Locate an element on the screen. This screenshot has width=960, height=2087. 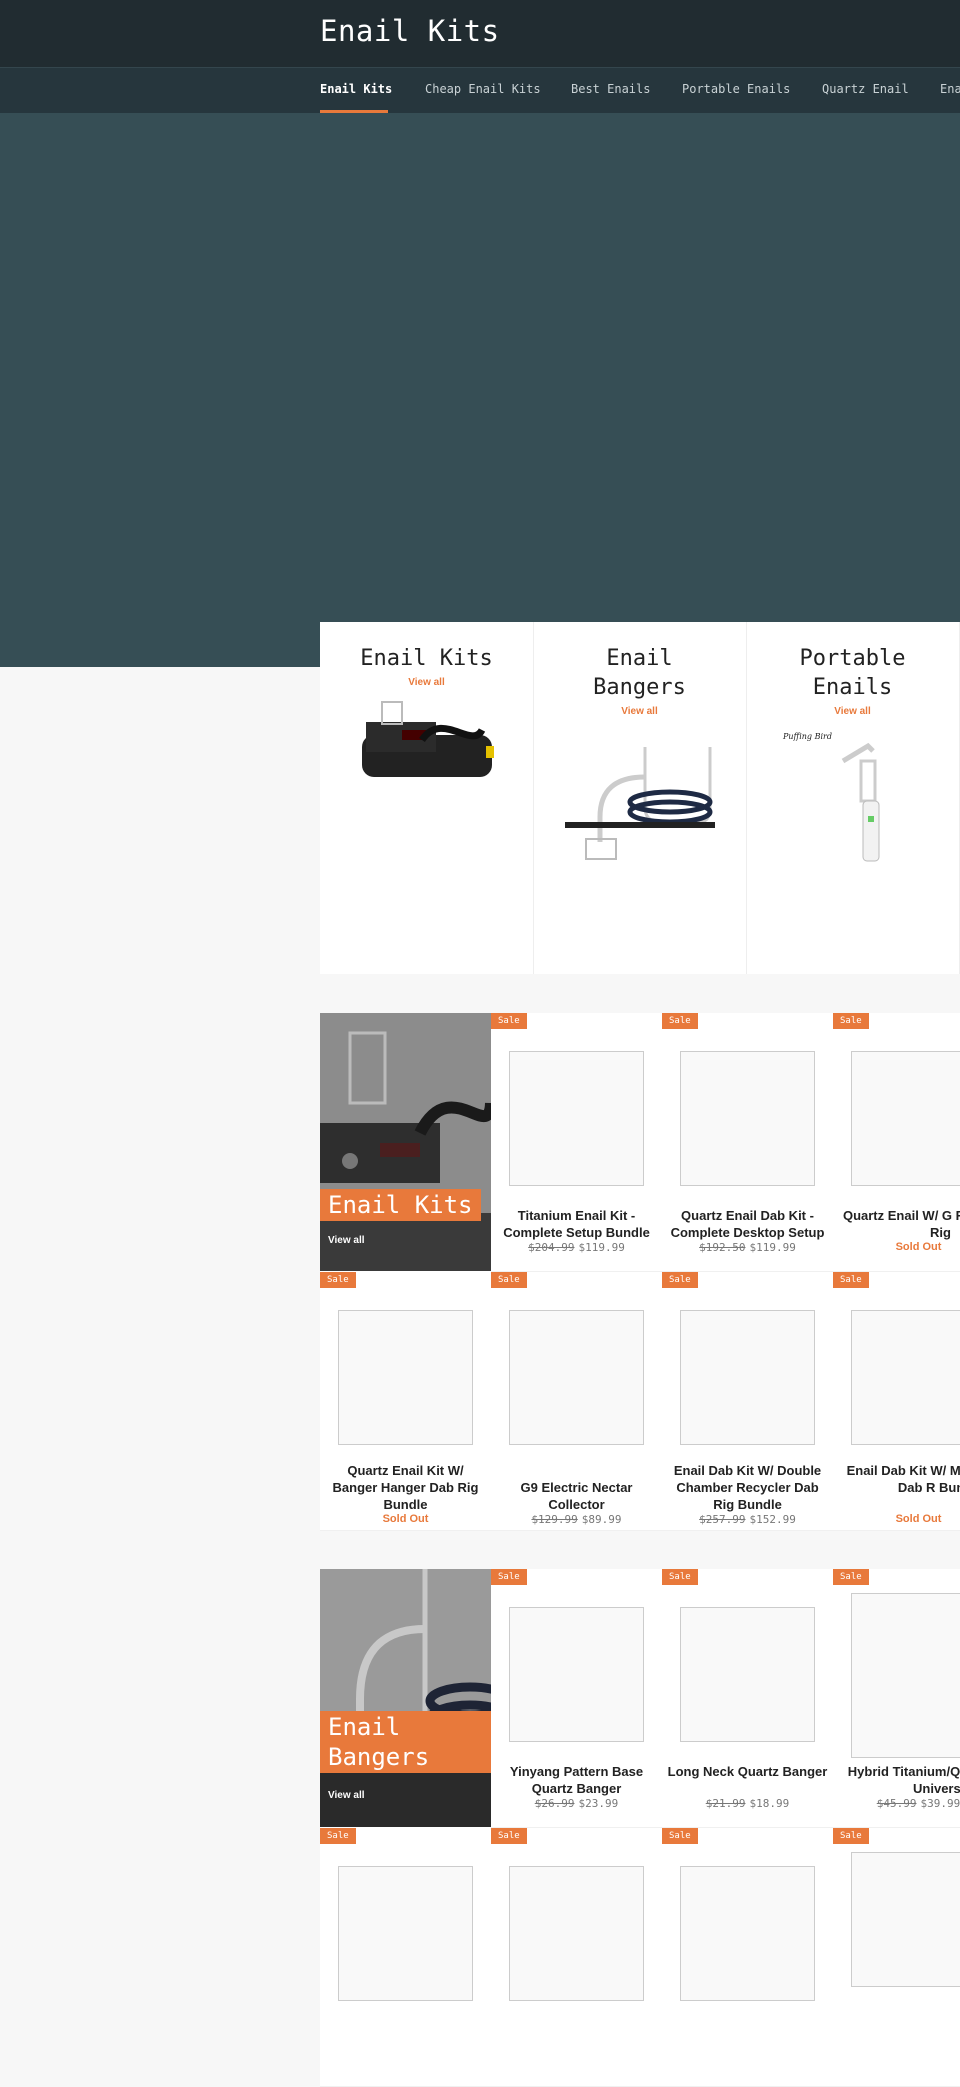
banger-feature-image is located at coordinates (405, 1698).